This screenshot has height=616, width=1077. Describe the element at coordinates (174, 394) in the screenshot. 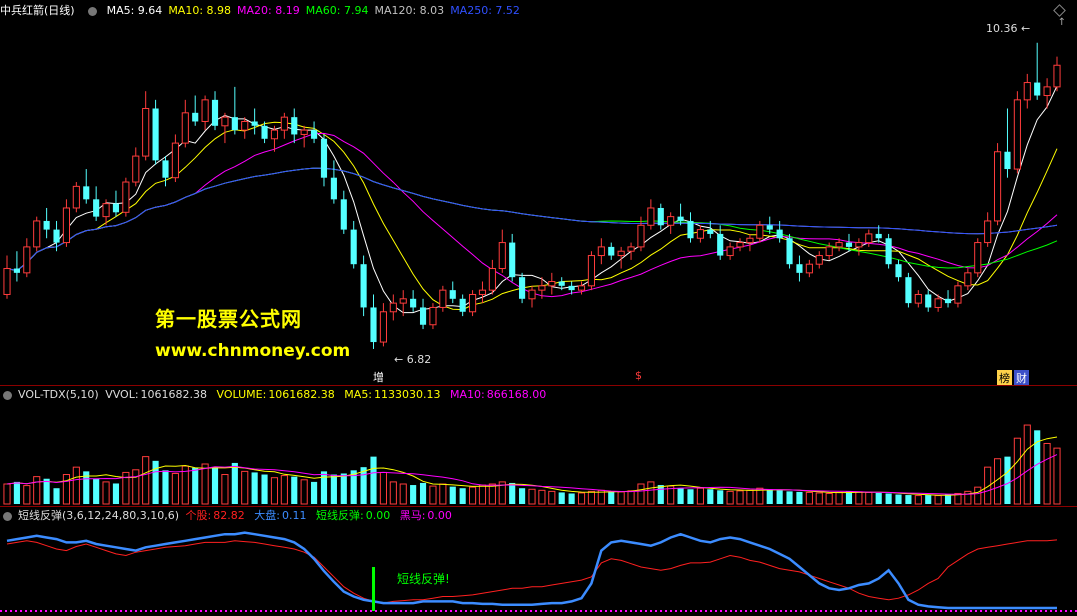

I see `vvol-value: 1061682.38` at that location.